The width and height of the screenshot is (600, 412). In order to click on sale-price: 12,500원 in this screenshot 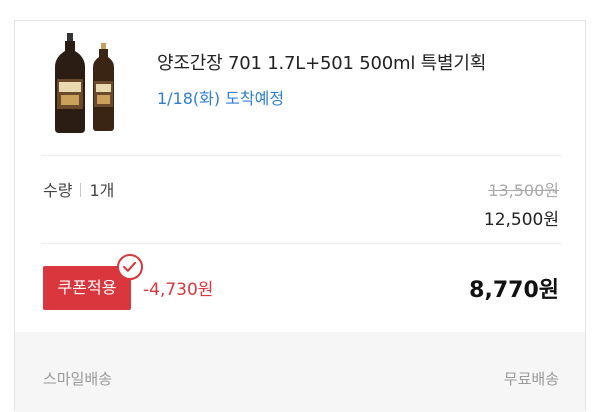, I will do `click(521, 220)`.